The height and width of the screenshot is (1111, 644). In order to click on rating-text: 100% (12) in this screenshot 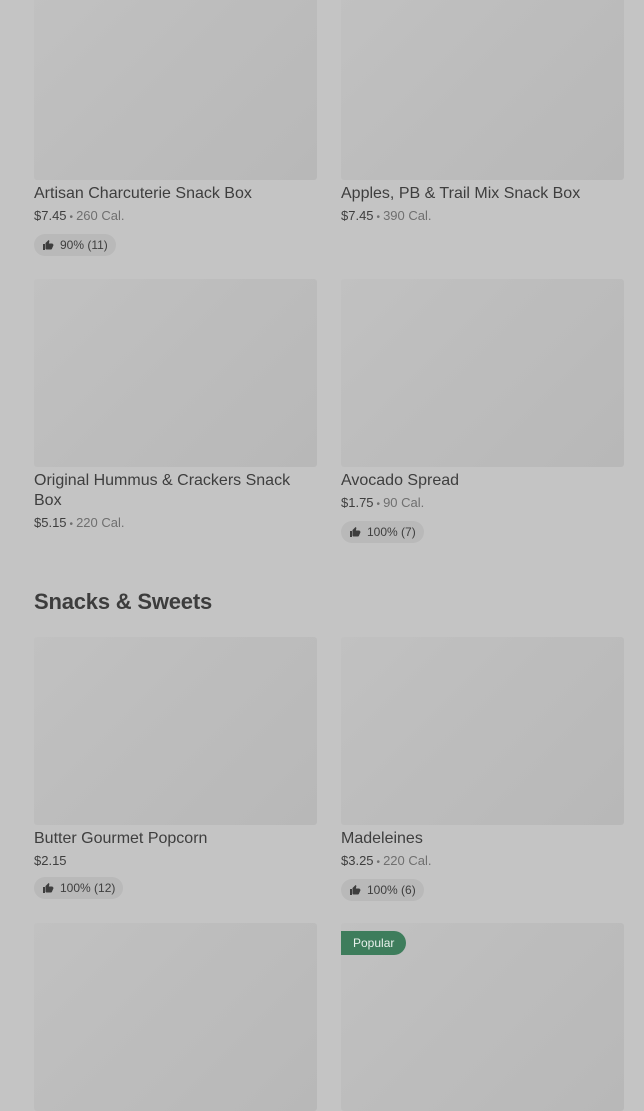, I will do `click(88, 888)`.